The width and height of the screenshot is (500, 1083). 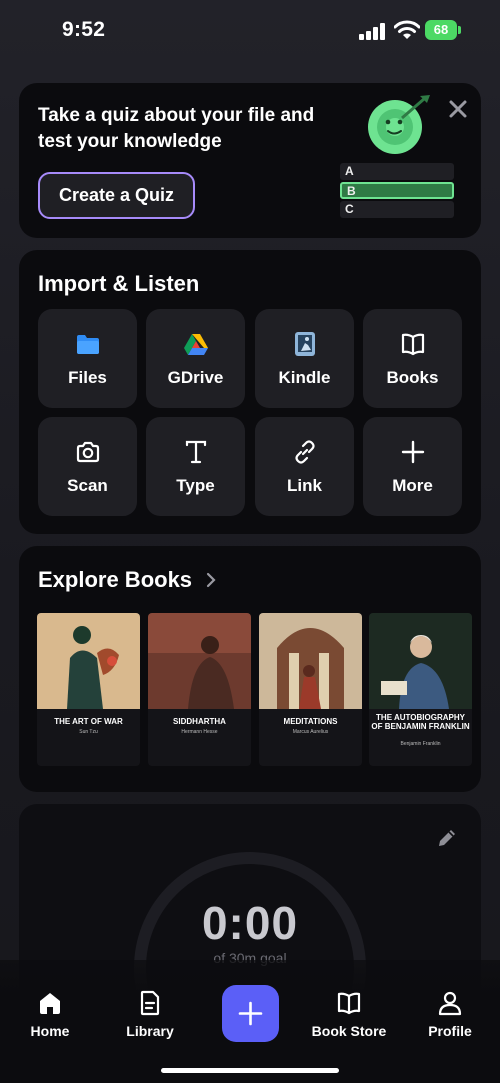 I want to click on nav-profile: Profile, so click(x=450, y=1018).